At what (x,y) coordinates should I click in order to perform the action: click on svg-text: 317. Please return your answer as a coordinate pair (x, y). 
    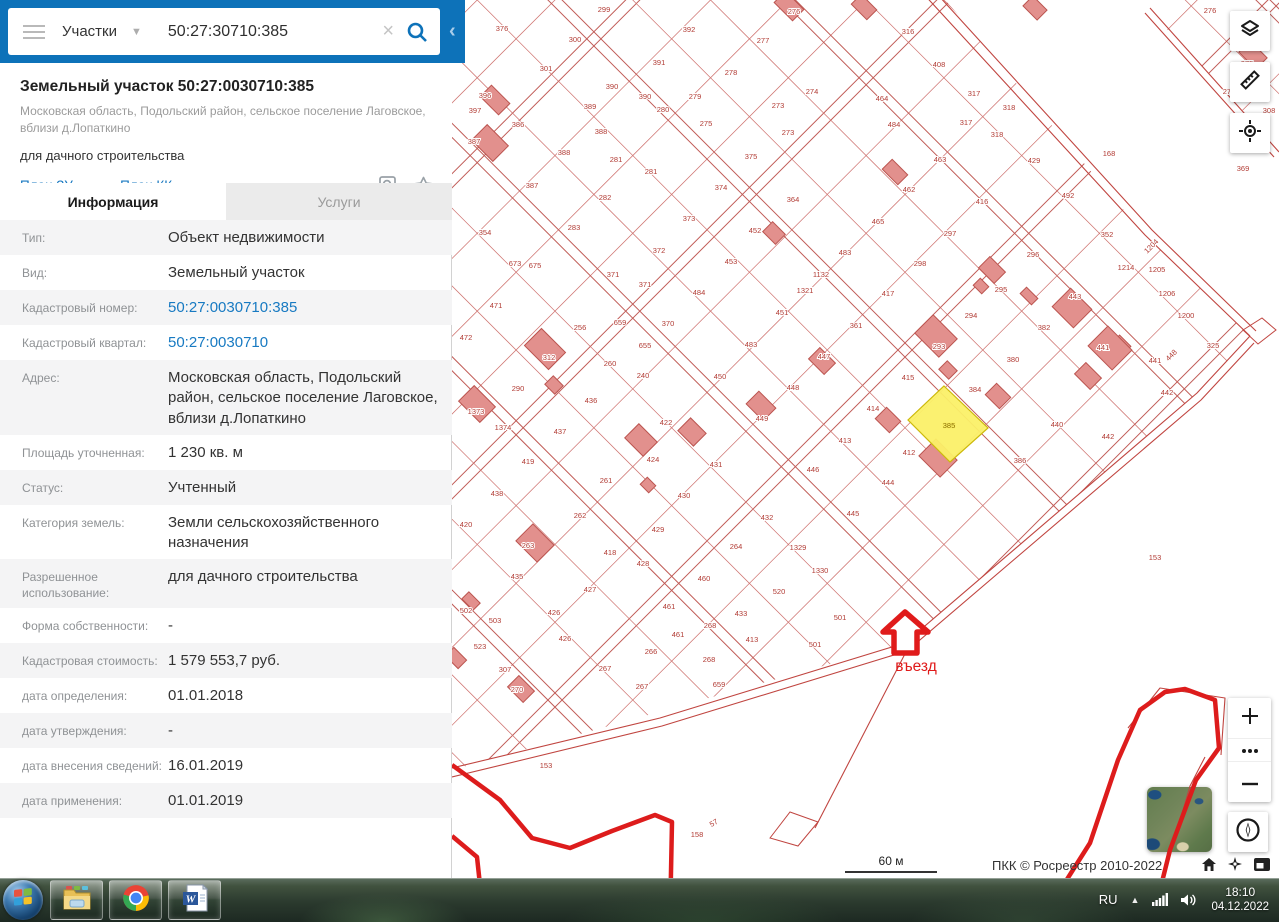
    Looking at the image, I should click on (974, 93).